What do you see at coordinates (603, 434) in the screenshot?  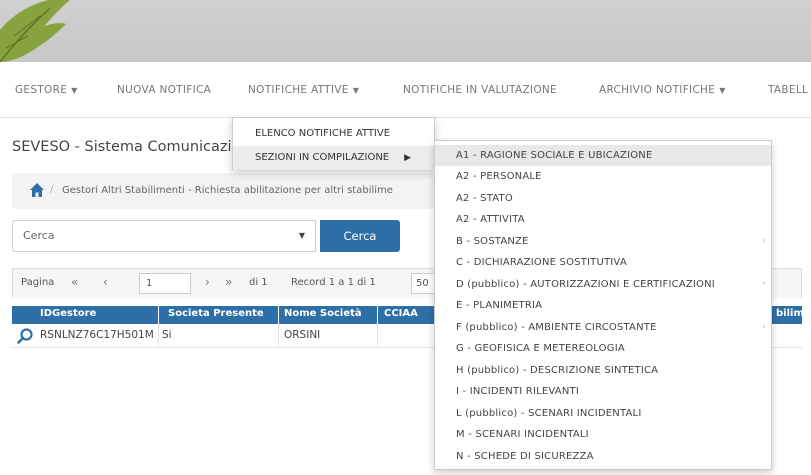 I see `menu-item-m: M - SCENARI INCIDENTALI` at bounding box center [603, 434].